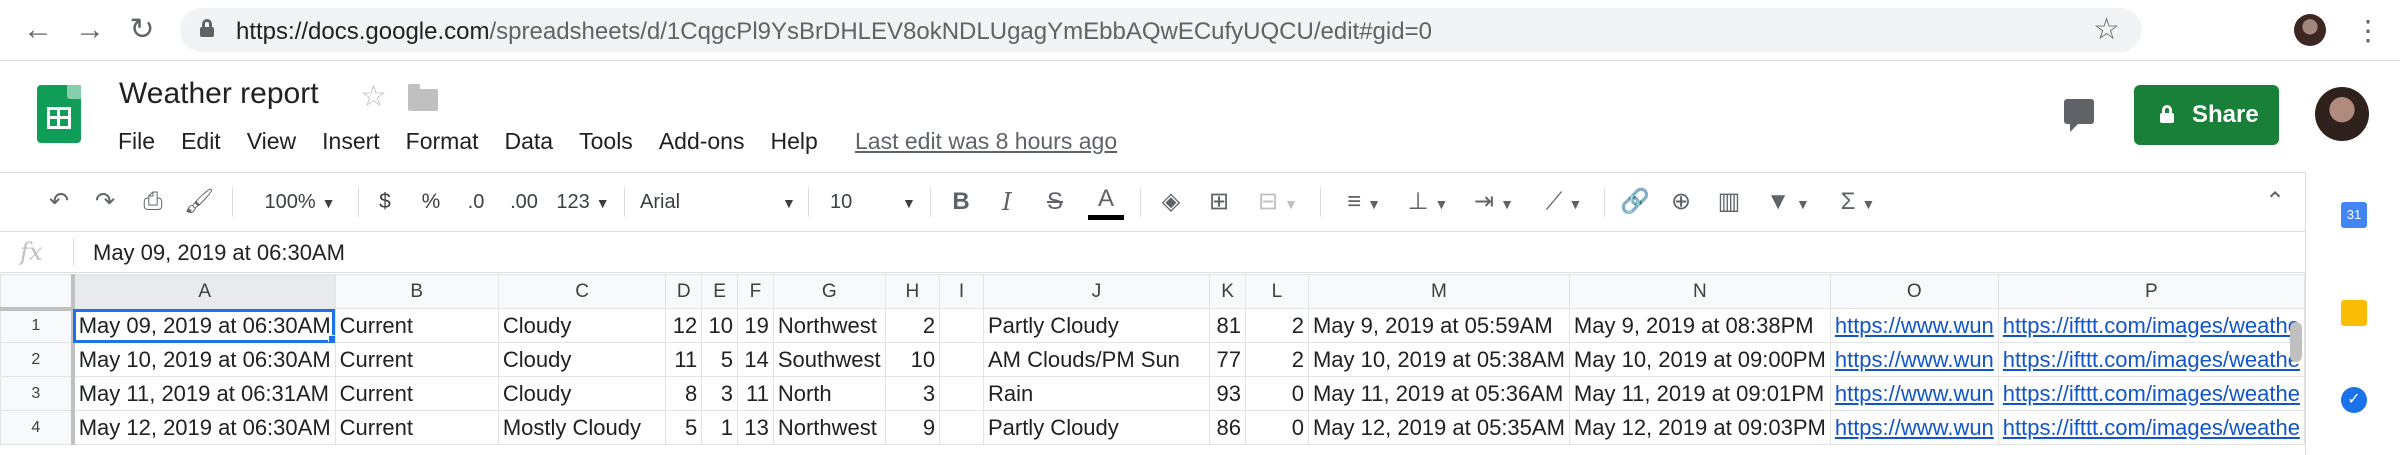  I want to click on column-header-p: P, so click(2151, 291).